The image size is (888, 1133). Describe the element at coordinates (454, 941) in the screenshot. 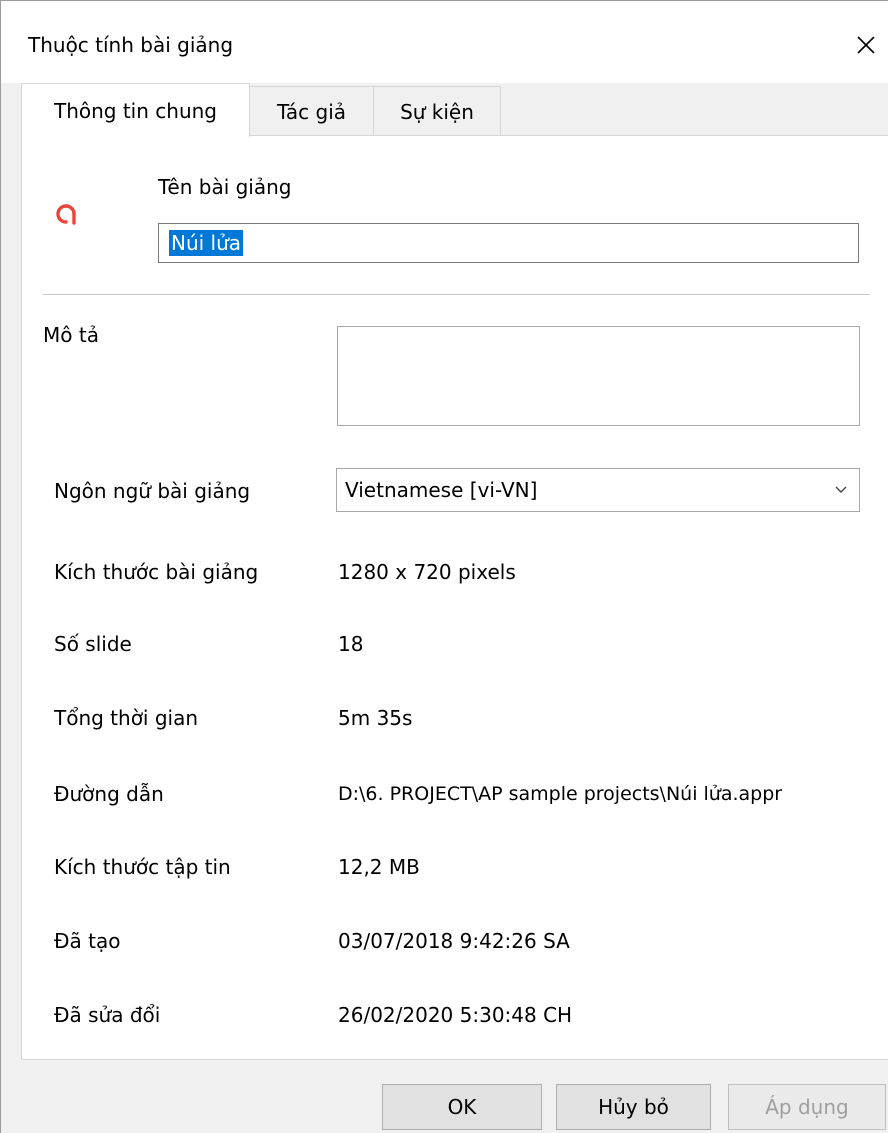

I see `created-value: 03/07/2018 9:42:26 SA` at that location.